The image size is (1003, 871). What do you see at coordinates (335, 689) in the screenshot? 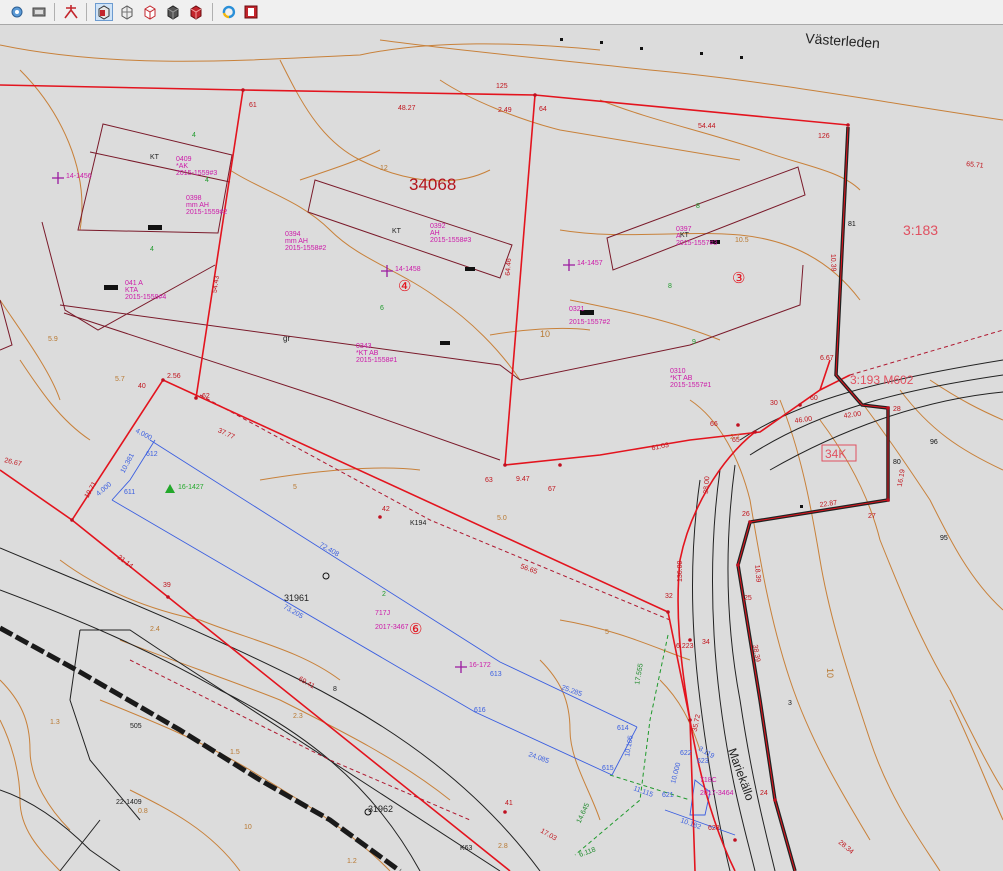
I see `svg-text: 8` at bounding box center [335, 689].